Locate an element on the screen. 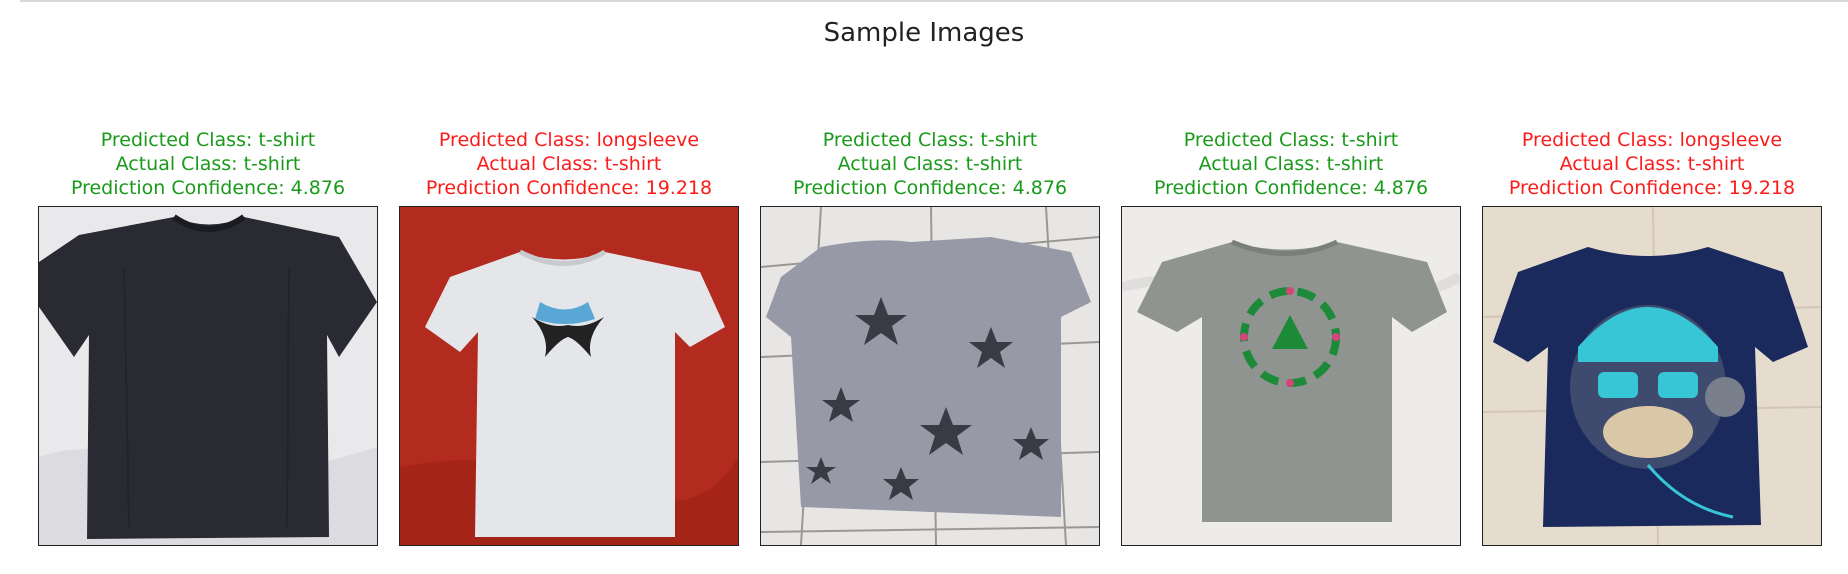 Image resolution: width=1848 pixels, height=574 pixels. sample-image-monkey-tshirt is located at coordinates (1652, 376).